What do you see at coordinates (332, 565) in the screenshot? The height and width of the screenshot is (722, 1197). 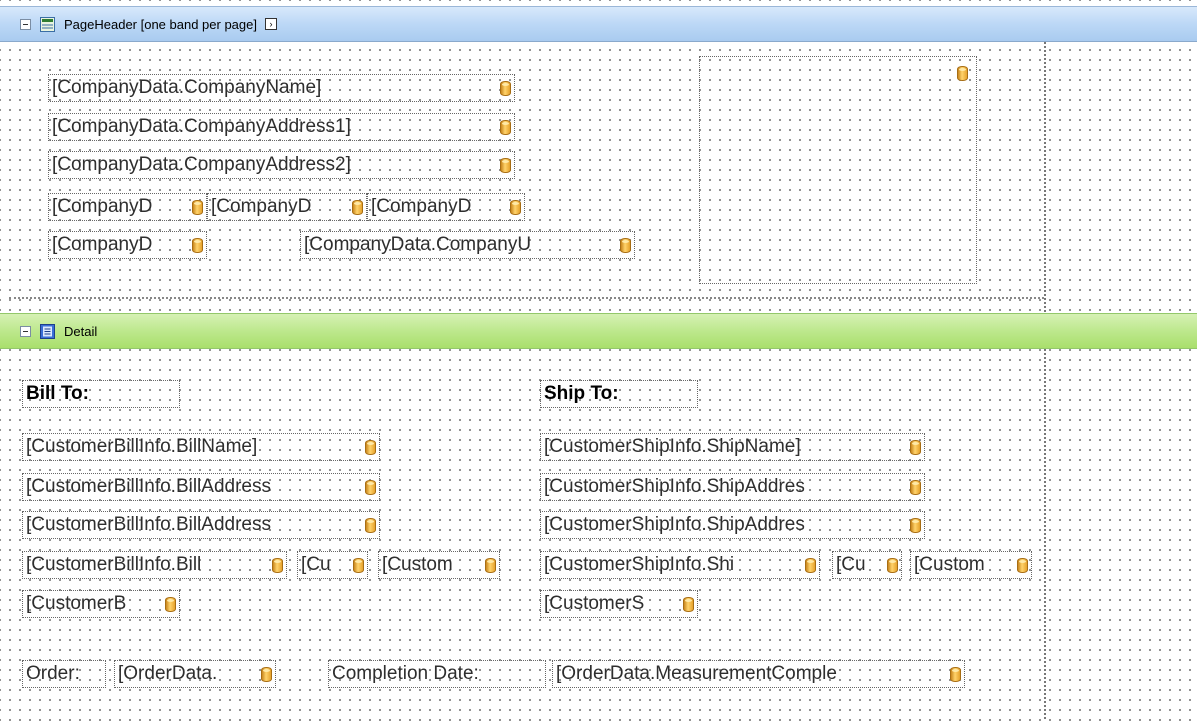 I see `bill-state-field: [Cu` at bounding box center [332, 565].